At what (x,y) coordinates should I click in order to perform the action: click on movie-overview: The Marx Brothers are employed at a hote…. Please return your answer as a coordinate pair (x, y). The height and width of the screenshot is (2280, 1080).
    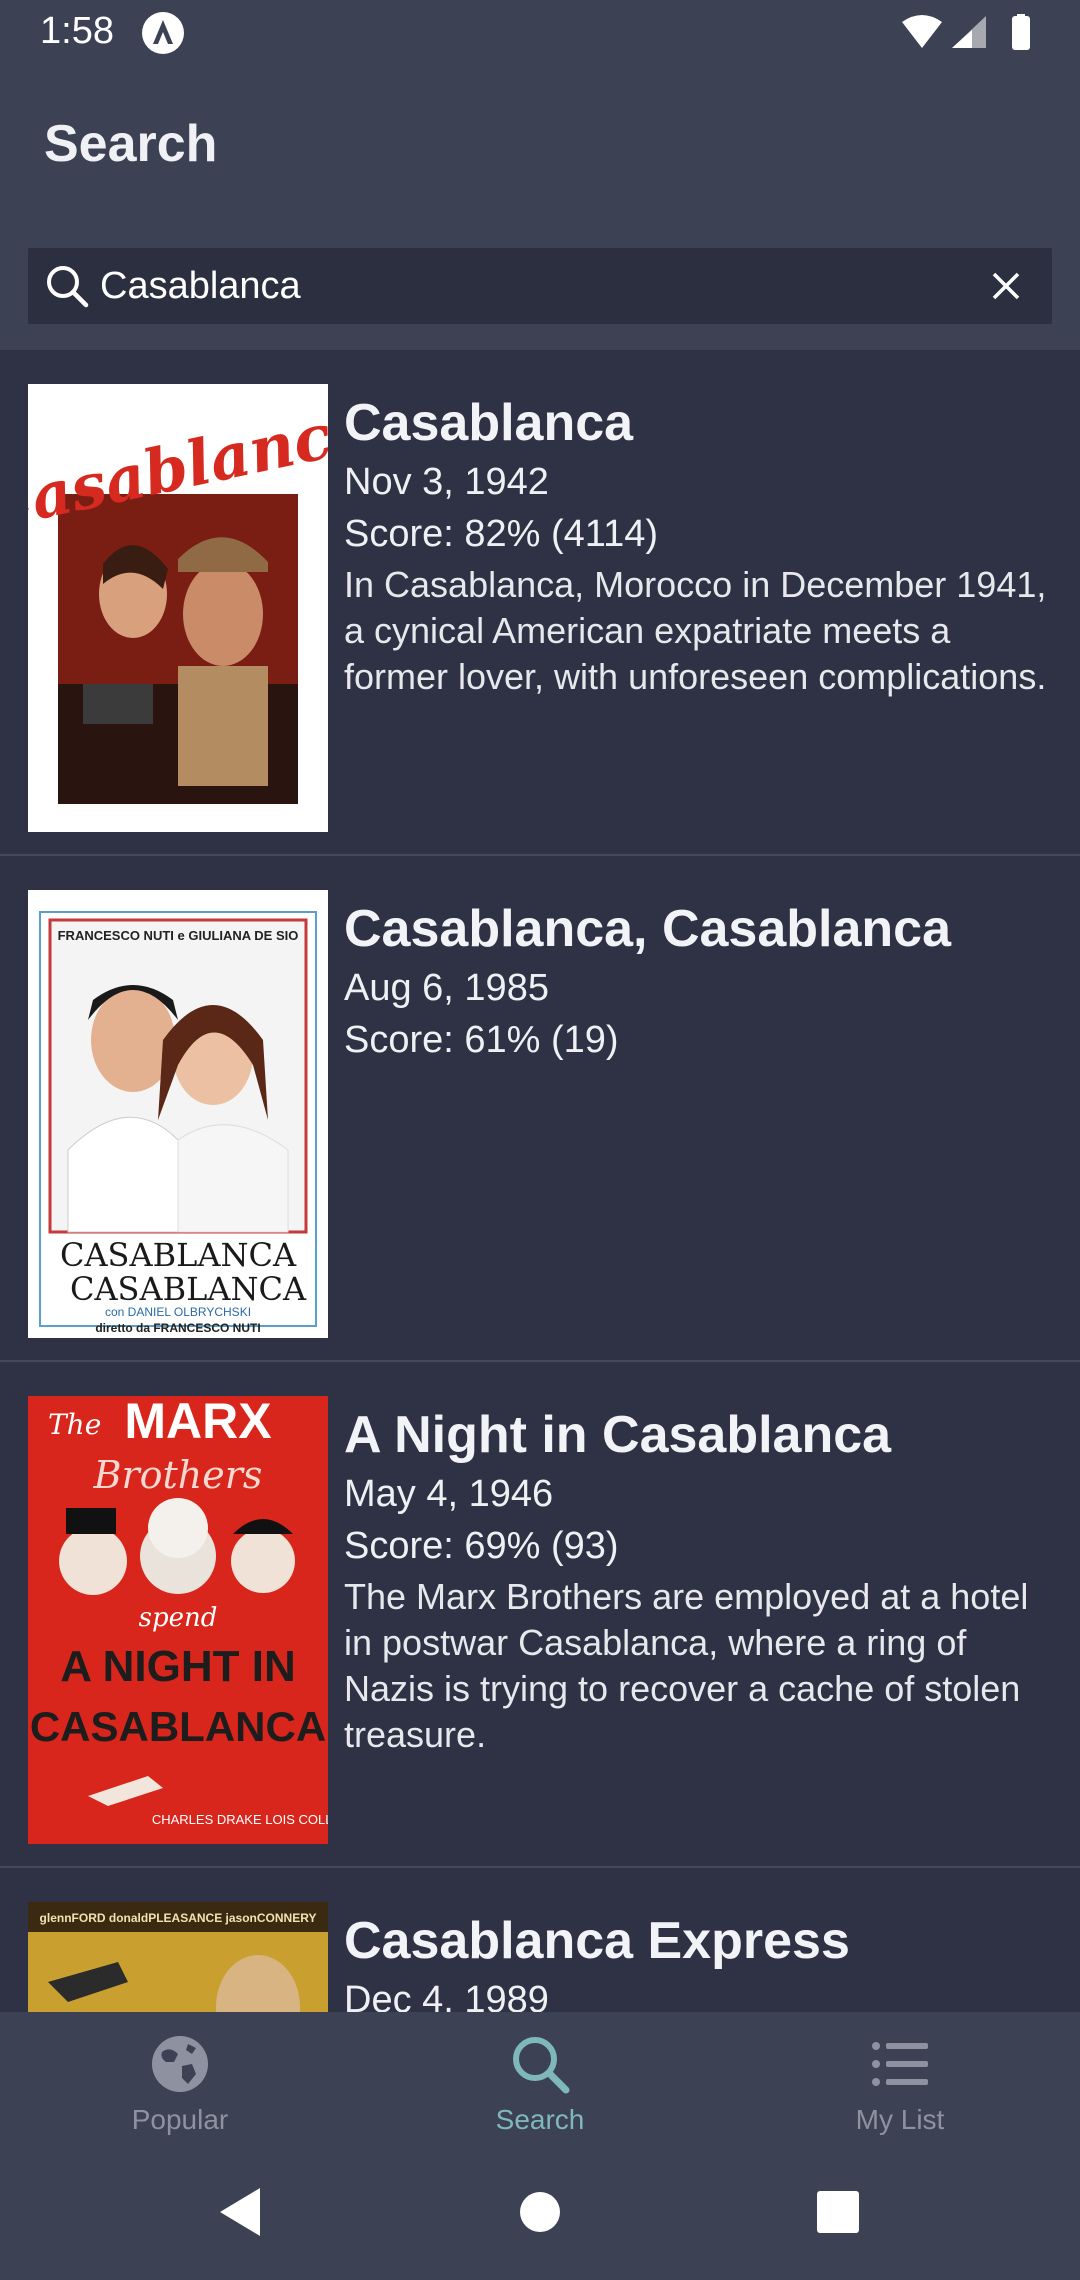
    Looking at the image, I should click on (686, 1665).